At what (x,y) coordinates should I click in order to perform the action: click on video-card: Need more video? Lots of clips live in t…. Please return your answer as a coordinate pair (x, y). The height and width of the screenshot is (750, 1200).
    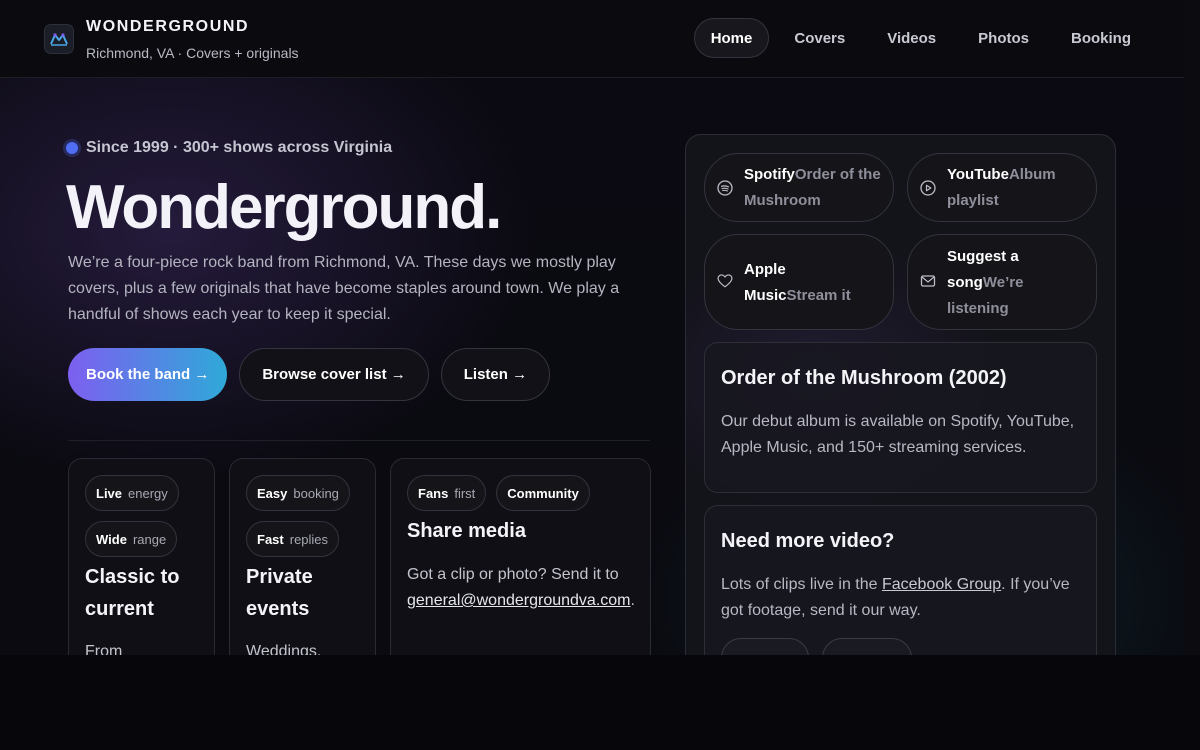
    Looking at the image, I should click on (900, 580).